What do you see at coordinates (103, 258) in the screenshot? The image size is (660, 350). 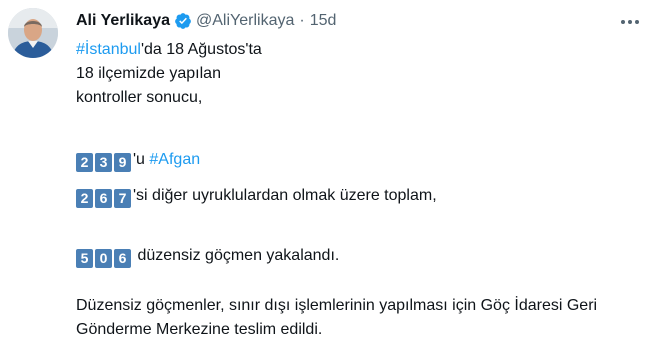 I see `keycap-digit: 0` at bounding box center [103, 258].